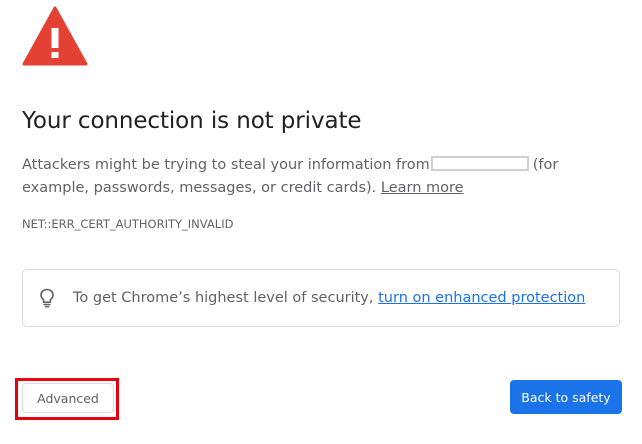 The width and height of the screenshot is (642, 444). Describe the element at coordinates (422, 188) in the screenshot. I see `learn-more-link: Learn more` at that location.